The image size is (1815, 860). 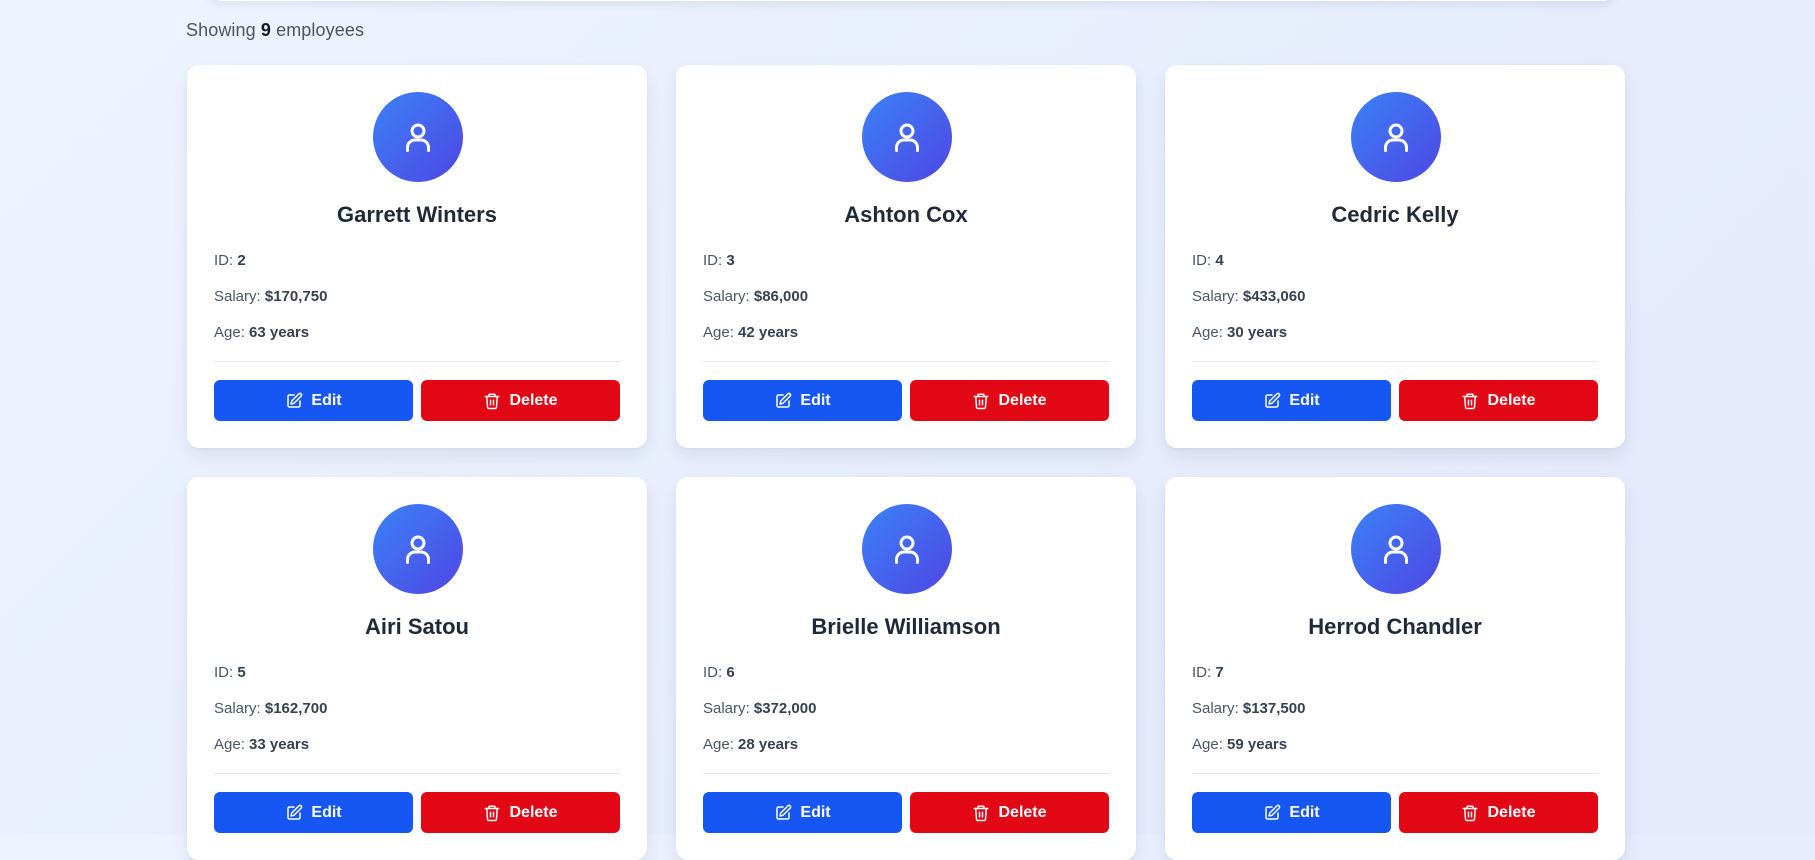 What do you see at coordinates (1240, 744) in the screenshot?
I see `employee-age: Age: 59 years` at bounding box center [1240, 744].